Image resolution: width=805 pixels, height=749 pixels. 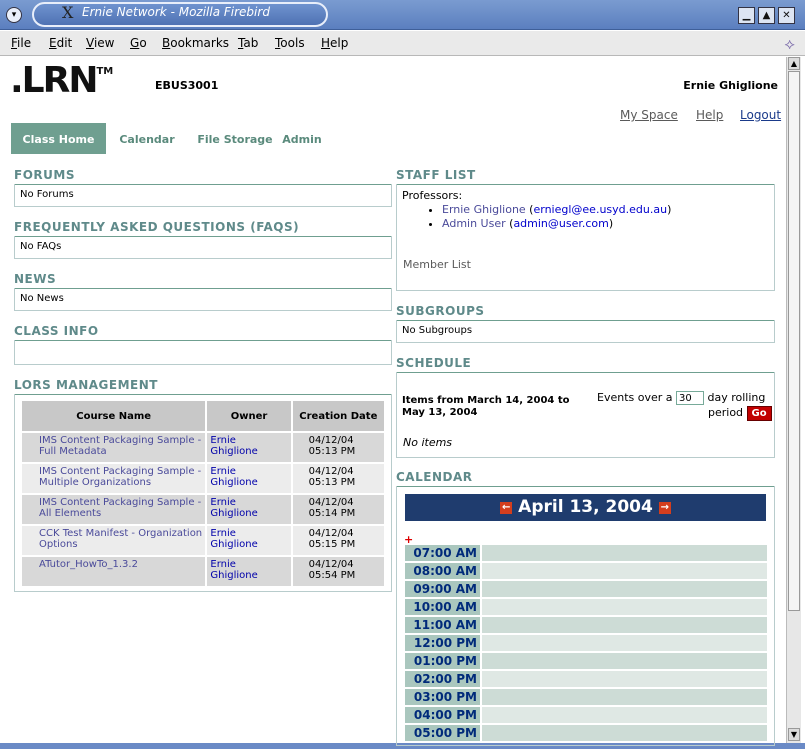 I want to click on vertical-scrollbar: ▲ ▼, so click(x=793, y=400).